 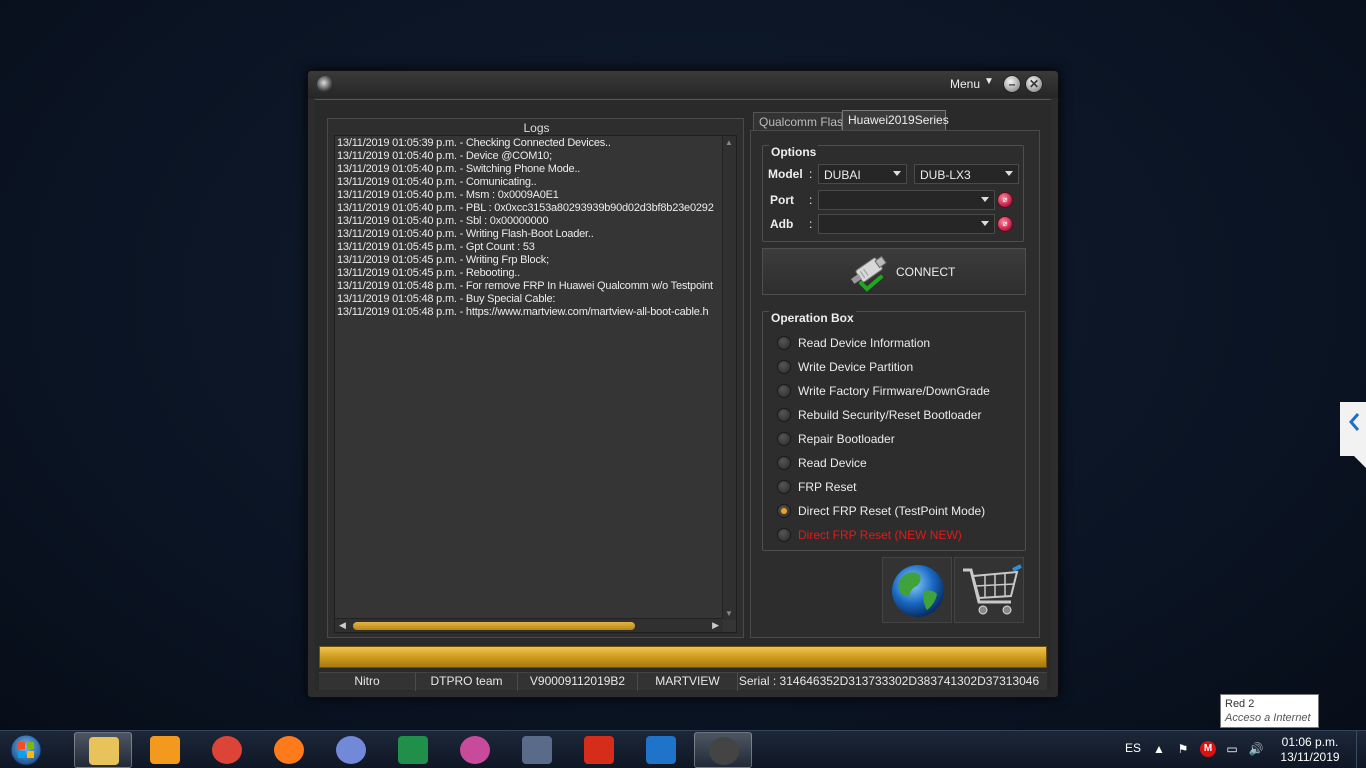 I want to click on caret-down-icon: ▼, so click(x=989, y=81).